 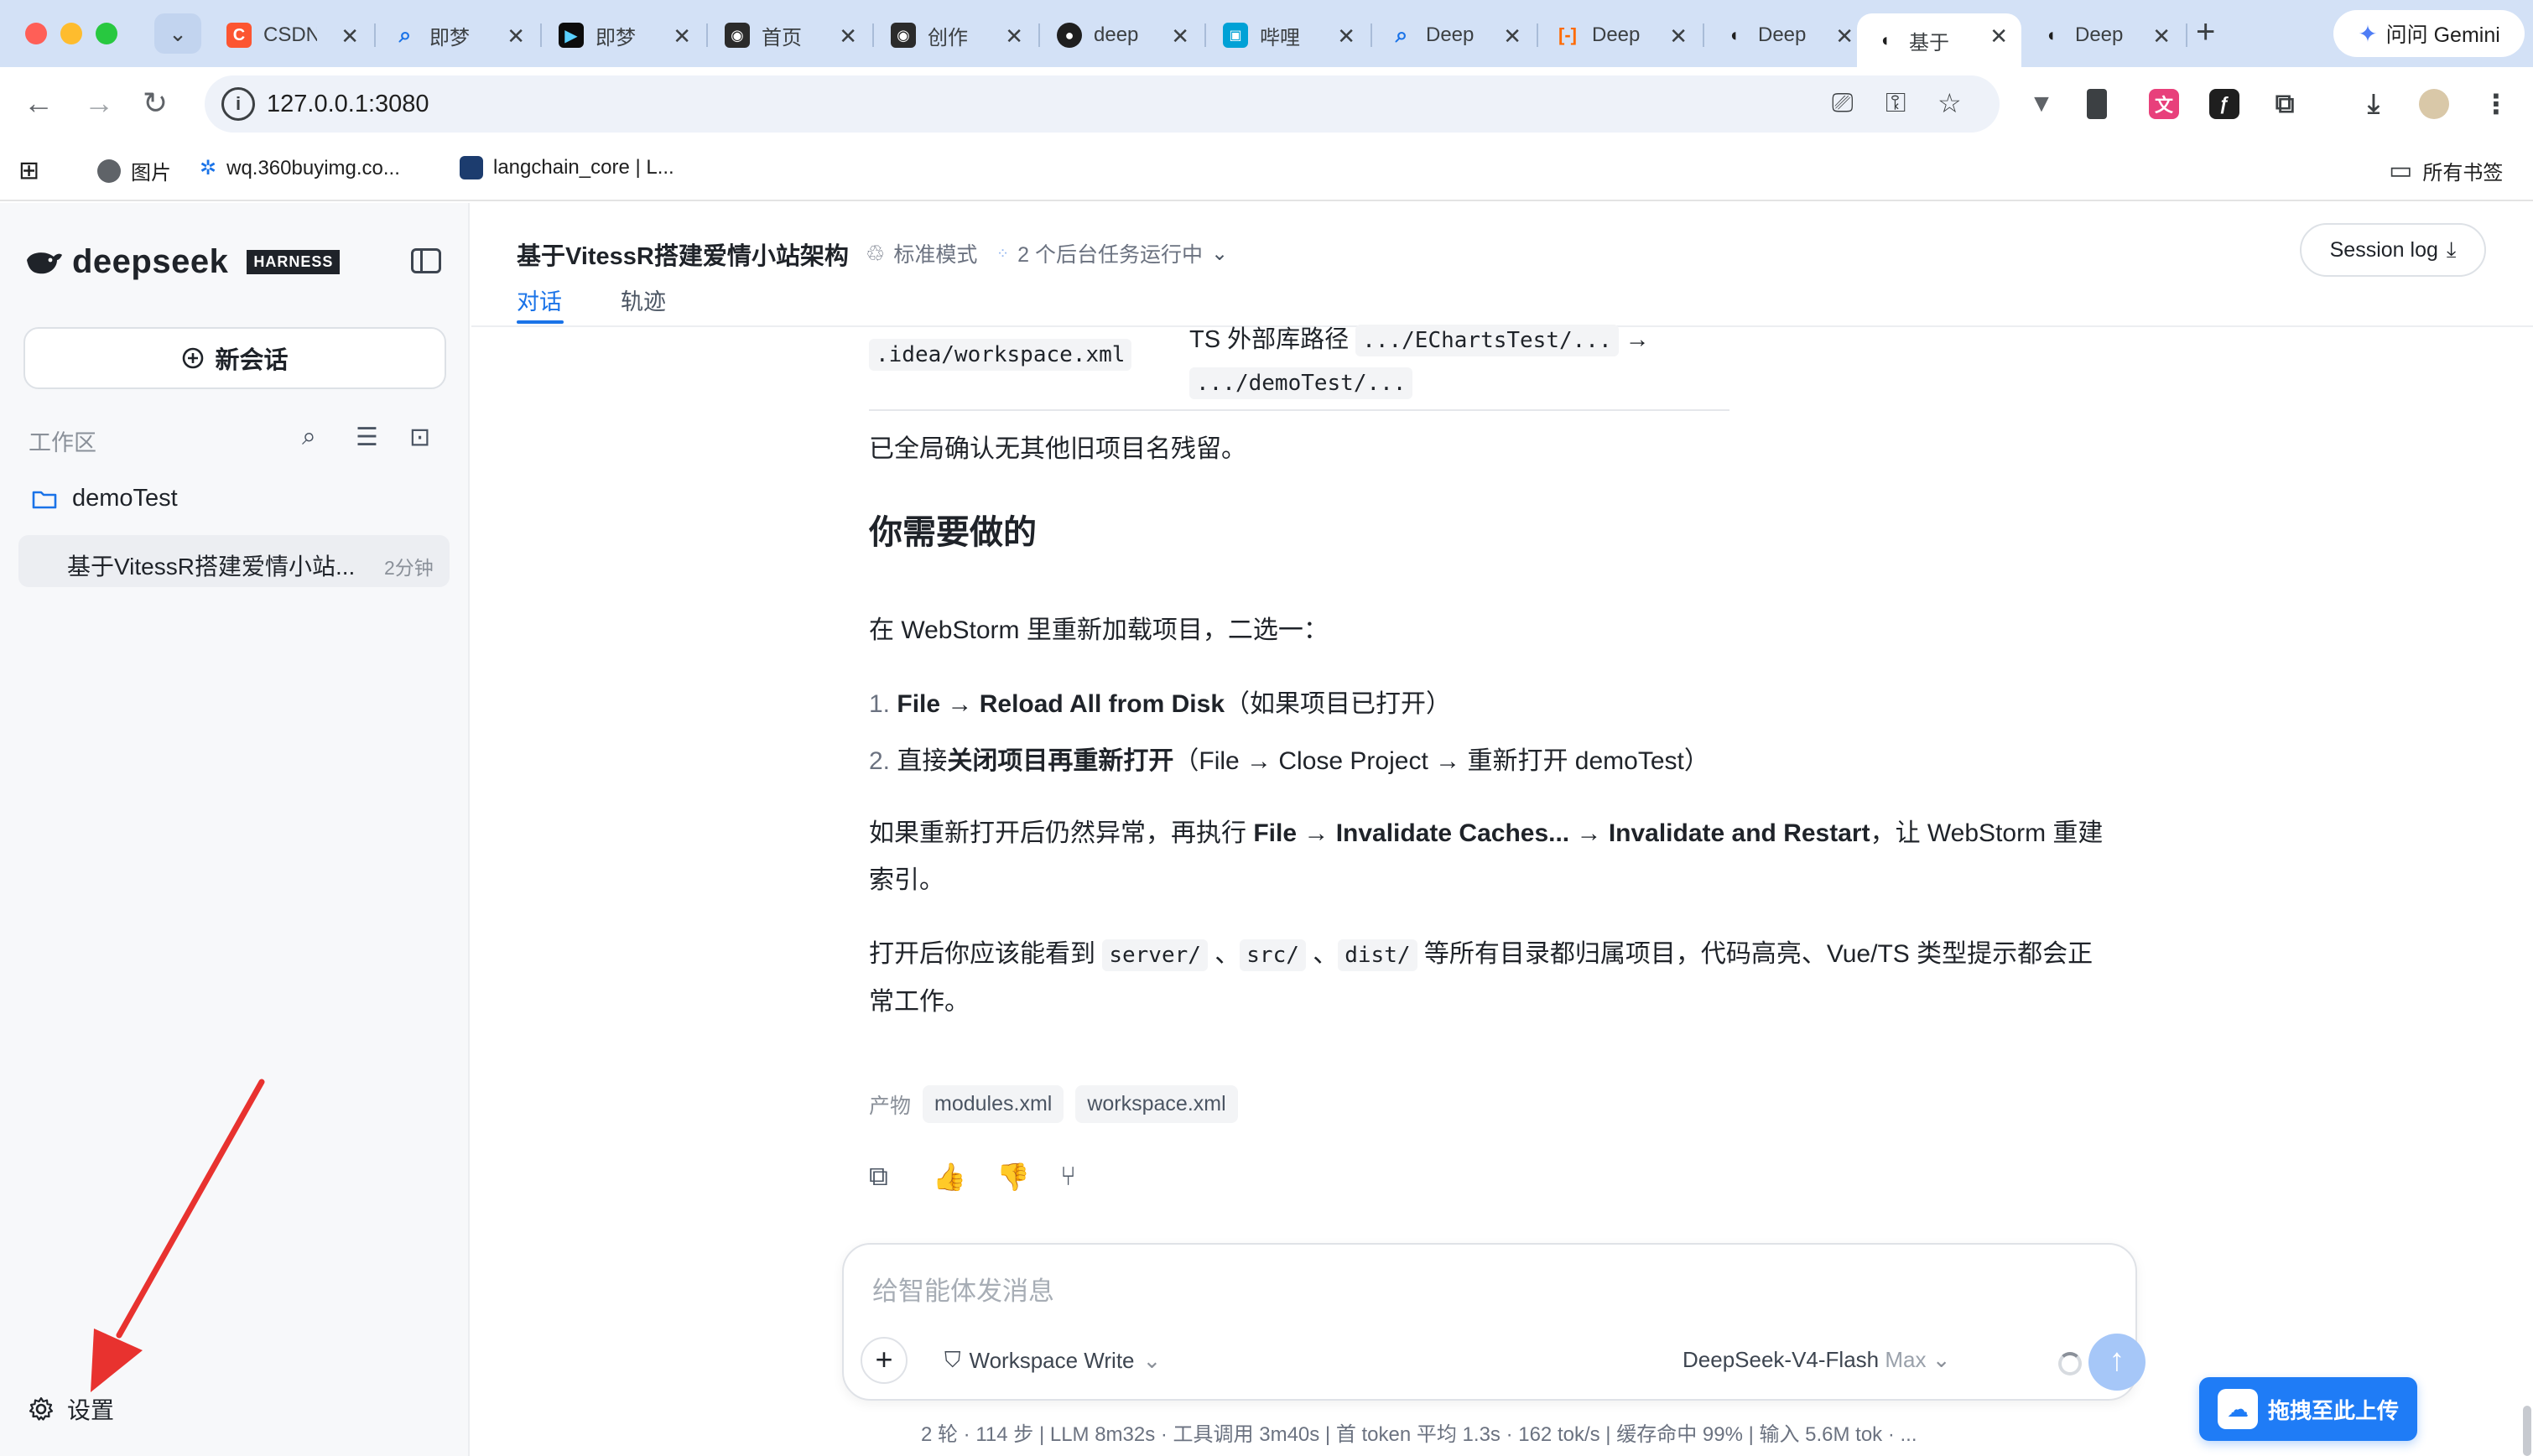 I want to click on intro-text: 在 WebStorm 里重新加载项目，二选一：, so click(x=1099, y=630).